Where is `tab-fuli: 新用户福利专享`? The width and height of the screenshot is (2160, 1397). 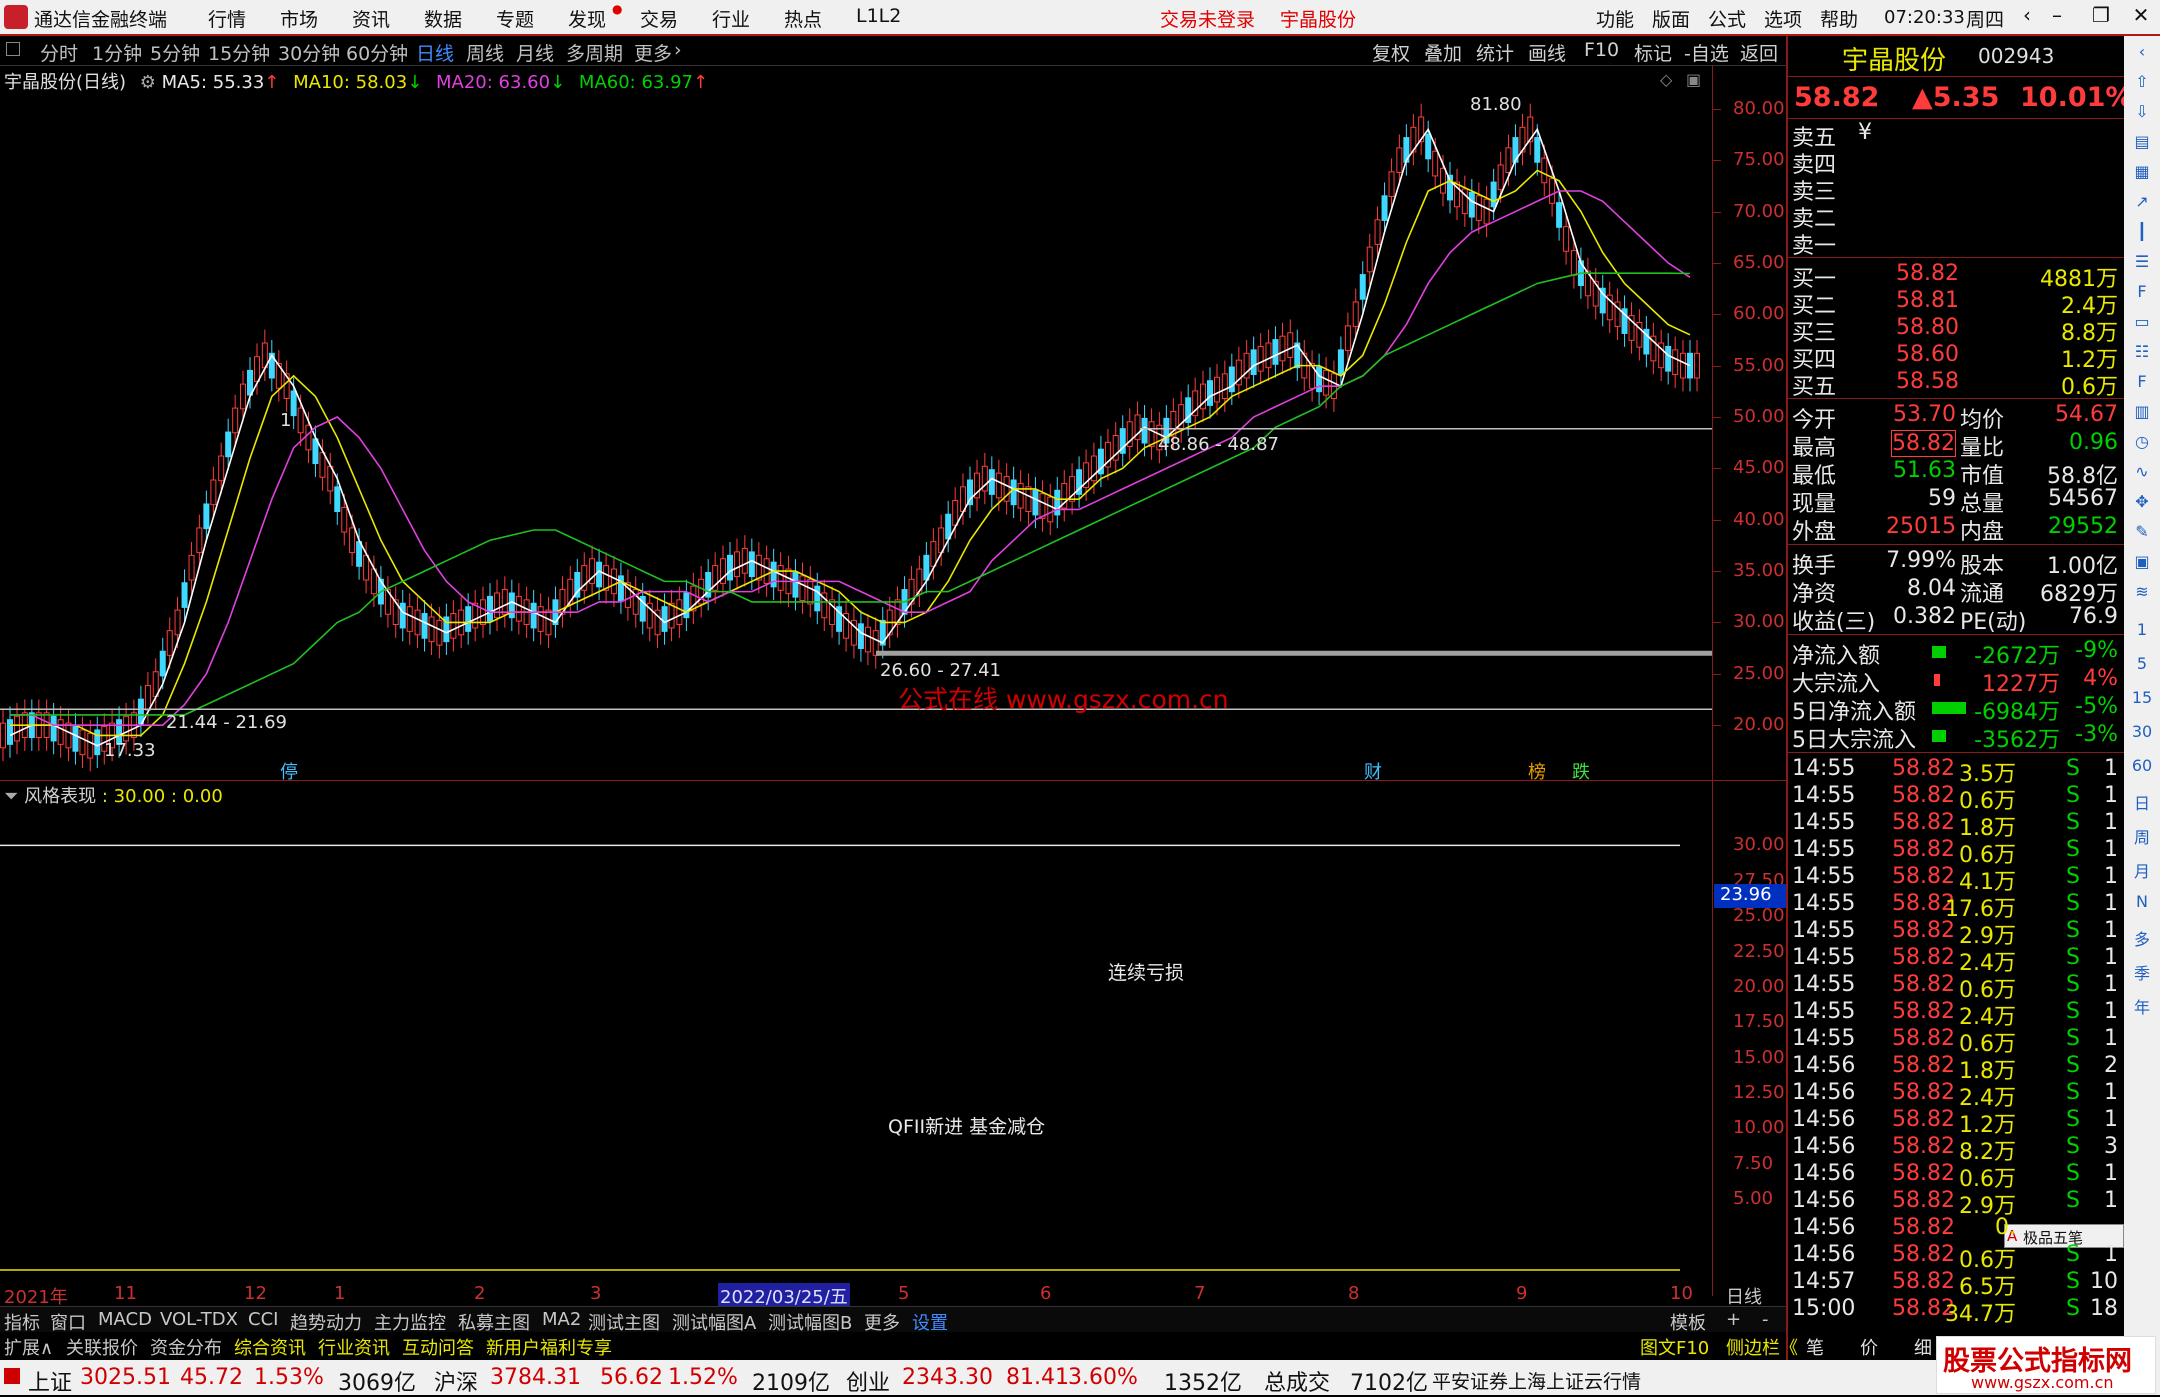
tab-fuli: 新用户福利专享 is located at coordinates (549, 1347).